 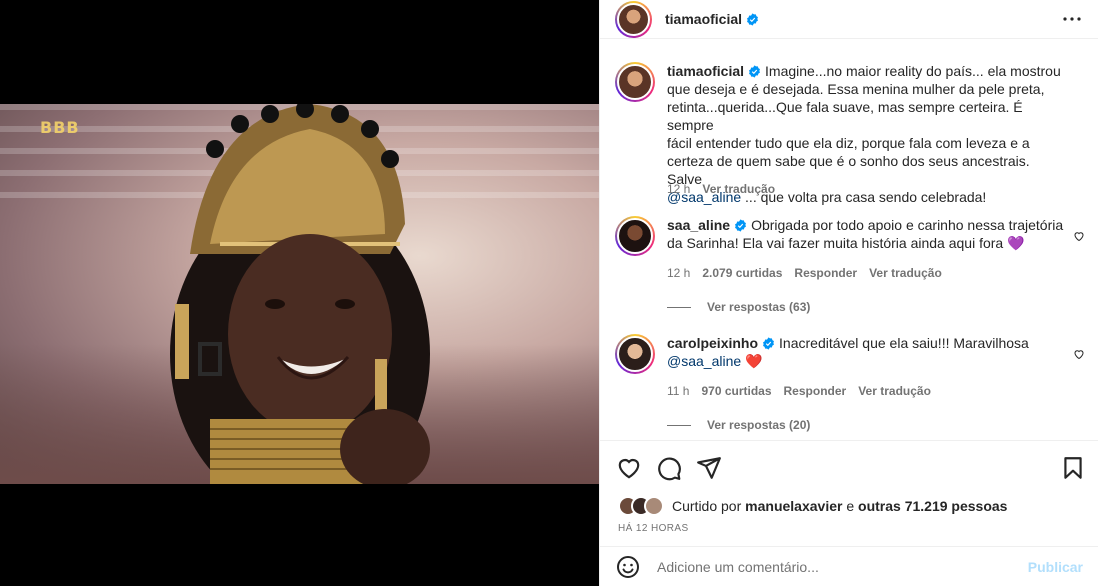 I want to click on post-timestamp: HÁ 12 HORAS, so click(x=653, y=528).